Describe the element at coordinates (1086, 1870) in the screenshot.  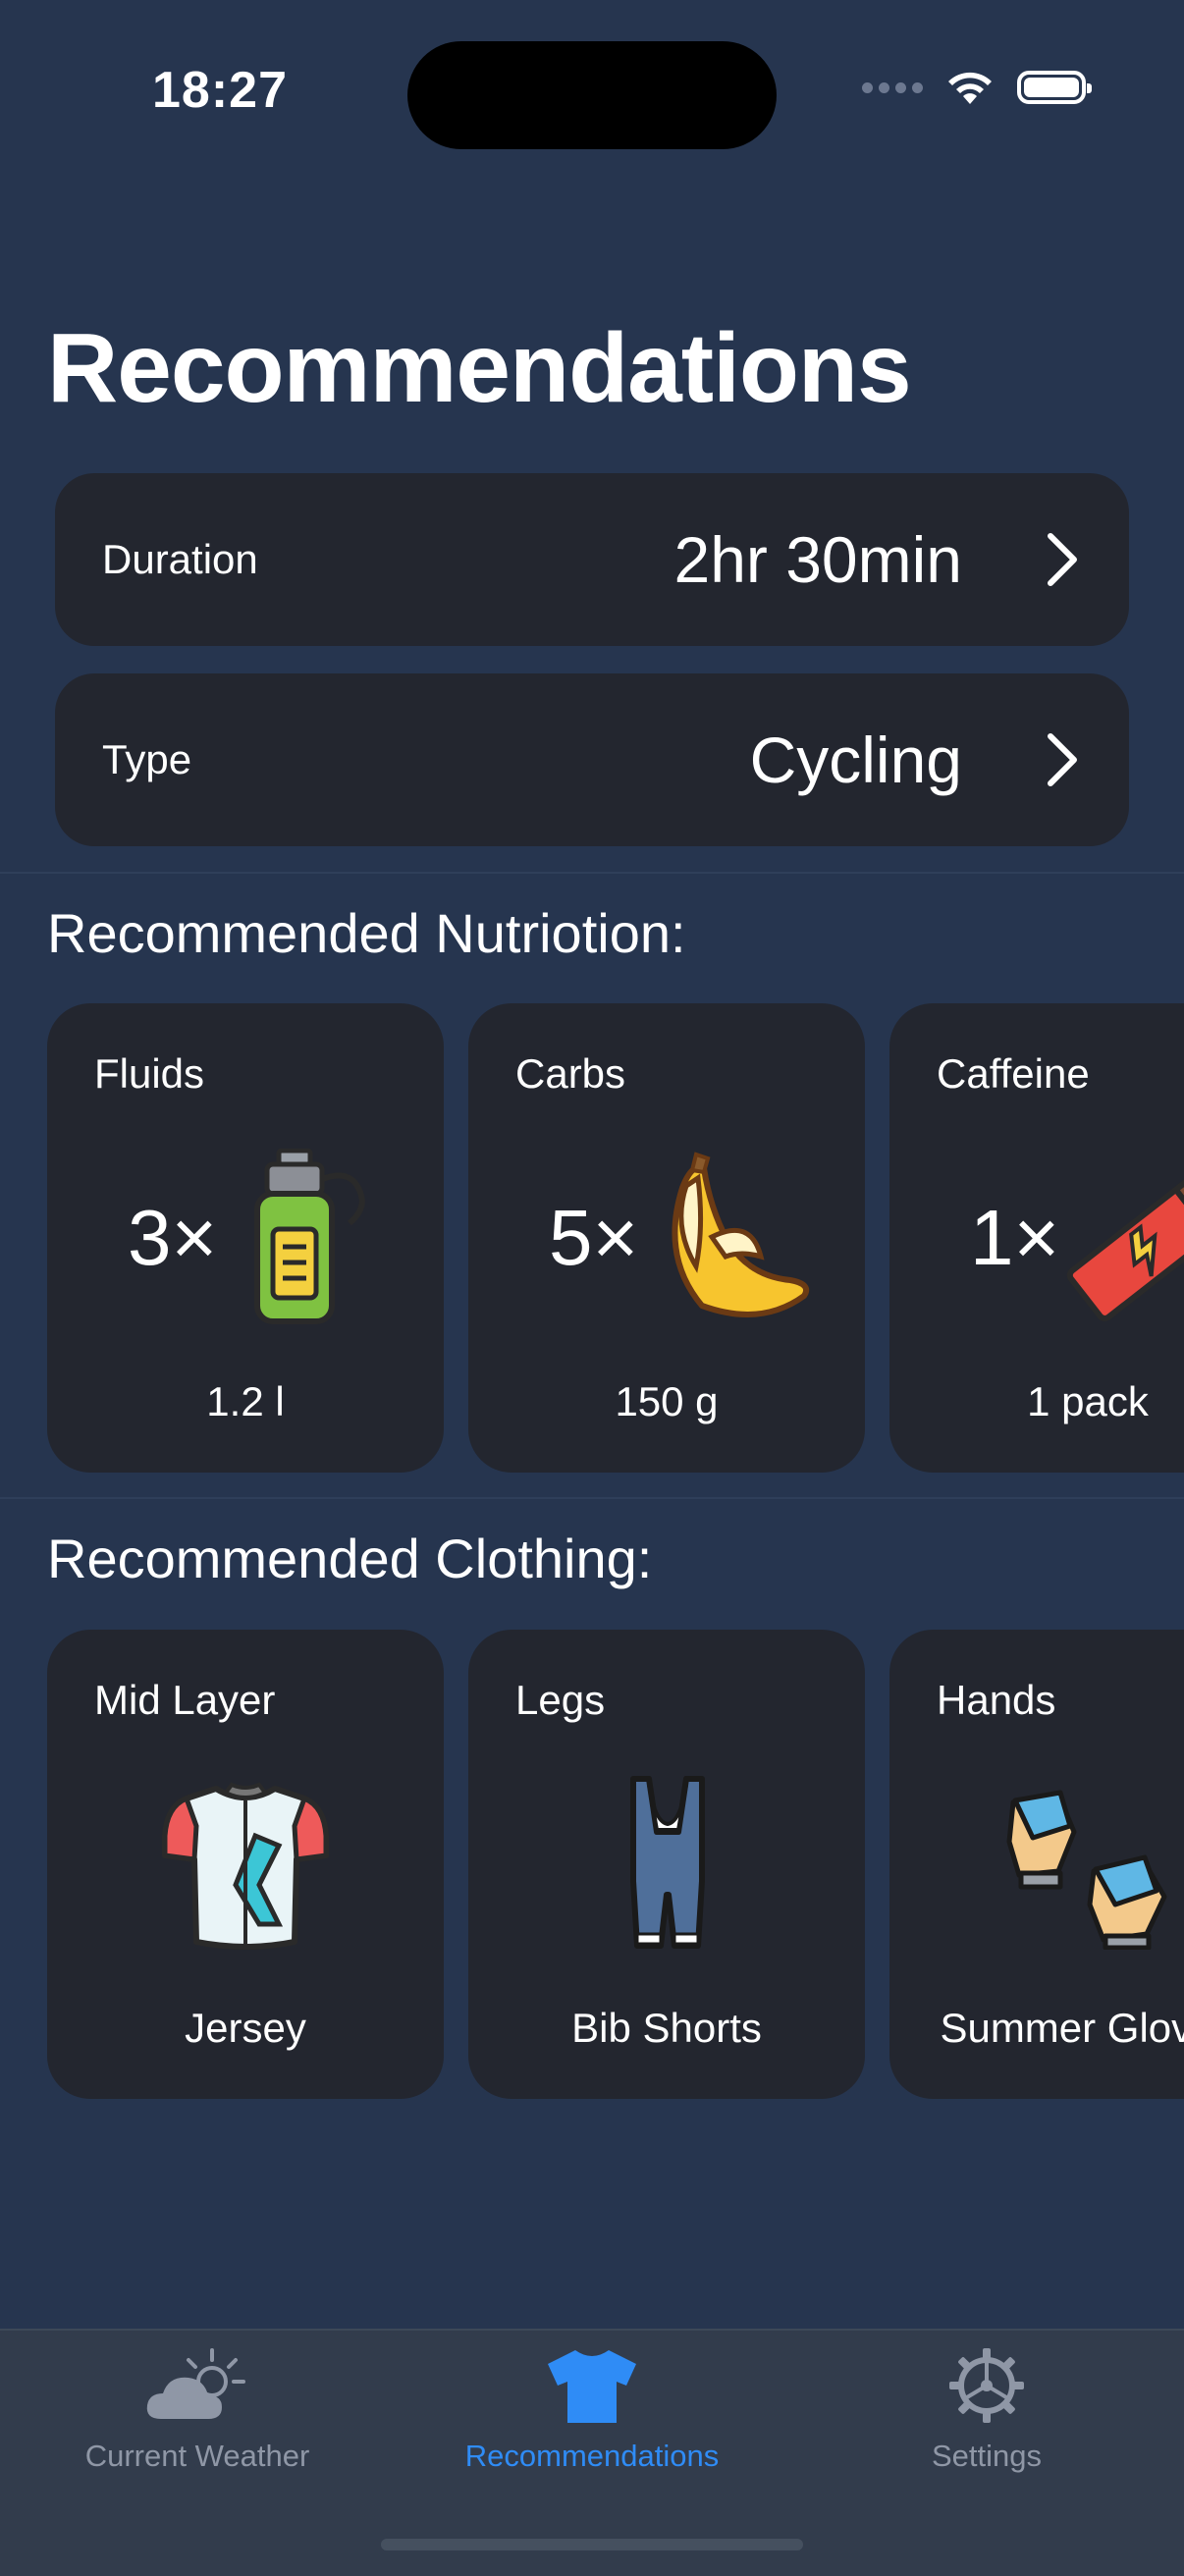
I see `gloves-icon` at that location.